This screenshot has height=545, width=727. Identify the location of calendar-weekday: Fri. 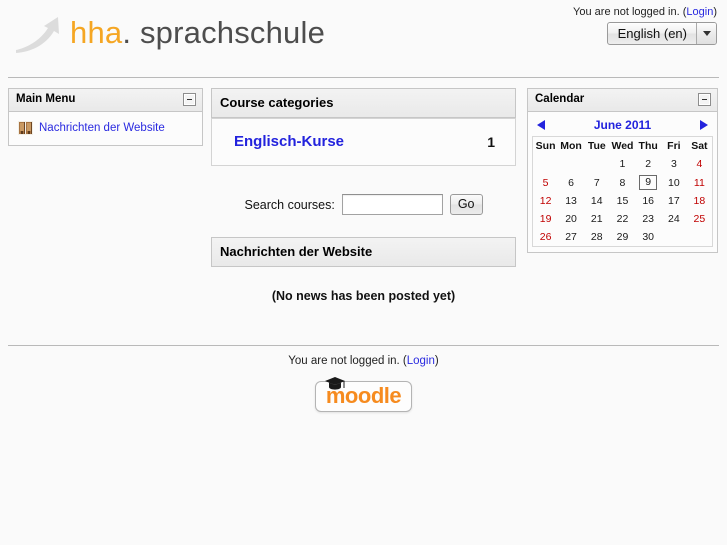
(674, 146).